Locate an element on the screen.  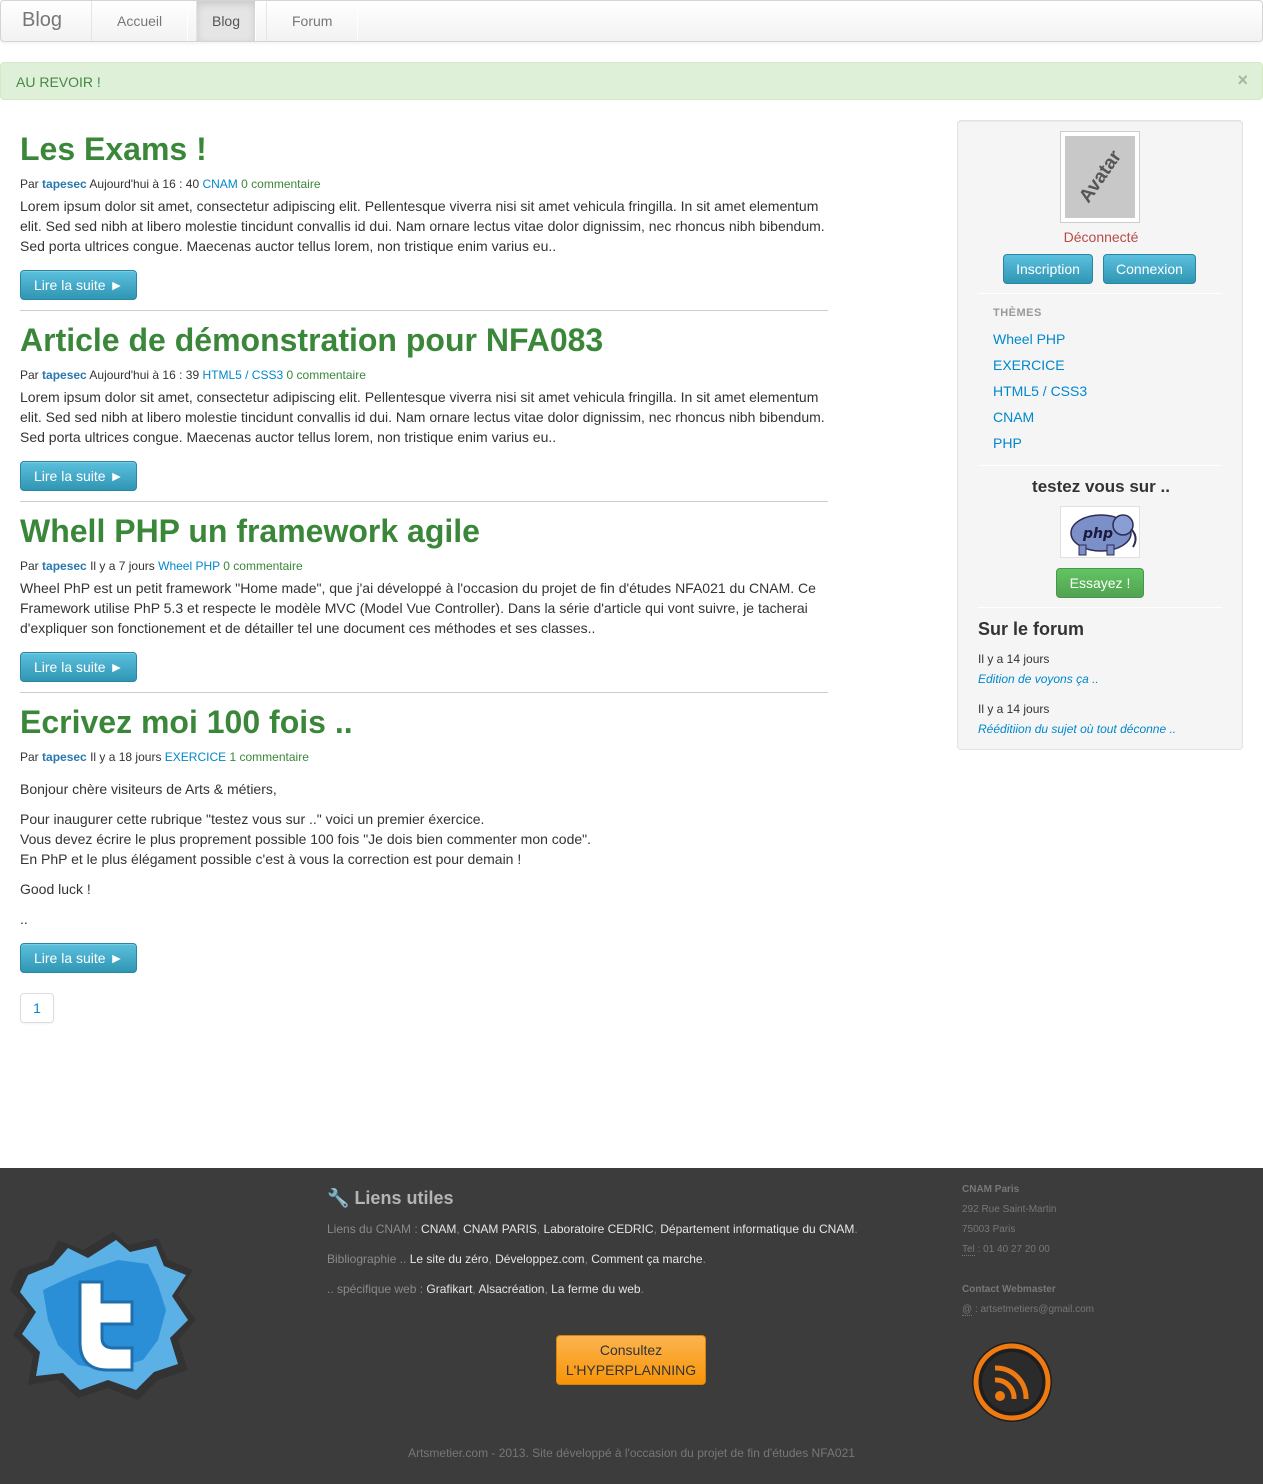
avatar-label: Avatar is located at coordinates (1100, 176).